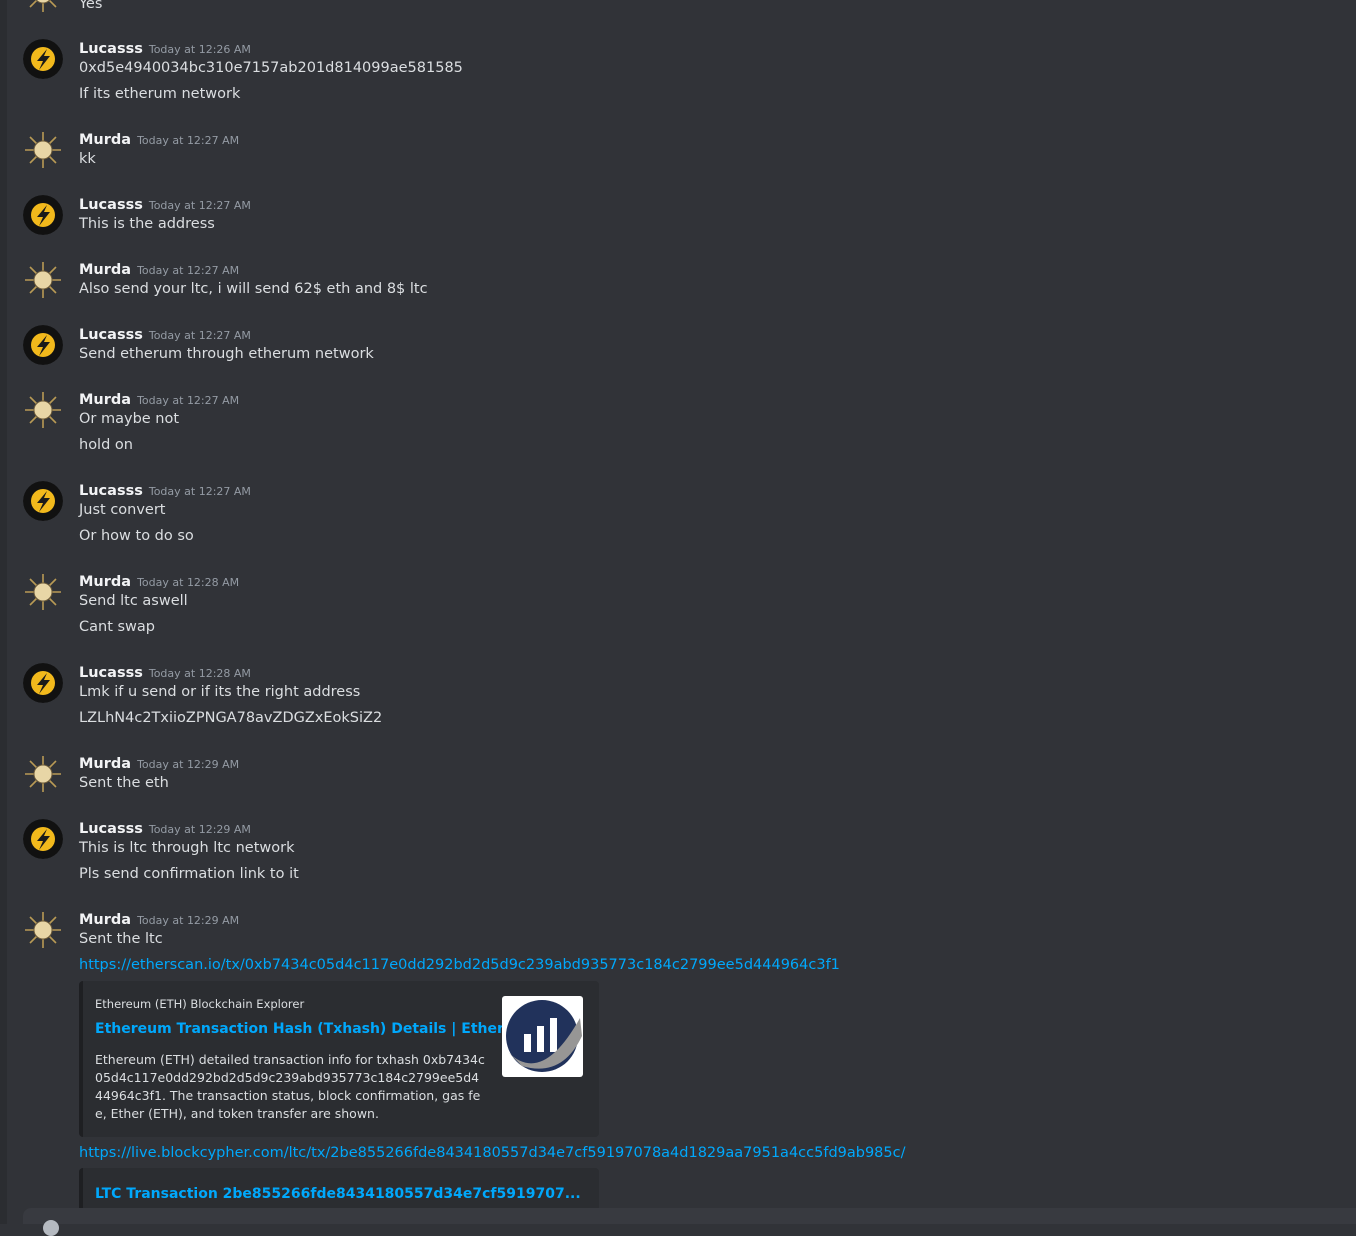  What do you see at coordinates (122, 510) in the screenshot?
I see `message-text: Just convert` at bounding box center [122, 510].